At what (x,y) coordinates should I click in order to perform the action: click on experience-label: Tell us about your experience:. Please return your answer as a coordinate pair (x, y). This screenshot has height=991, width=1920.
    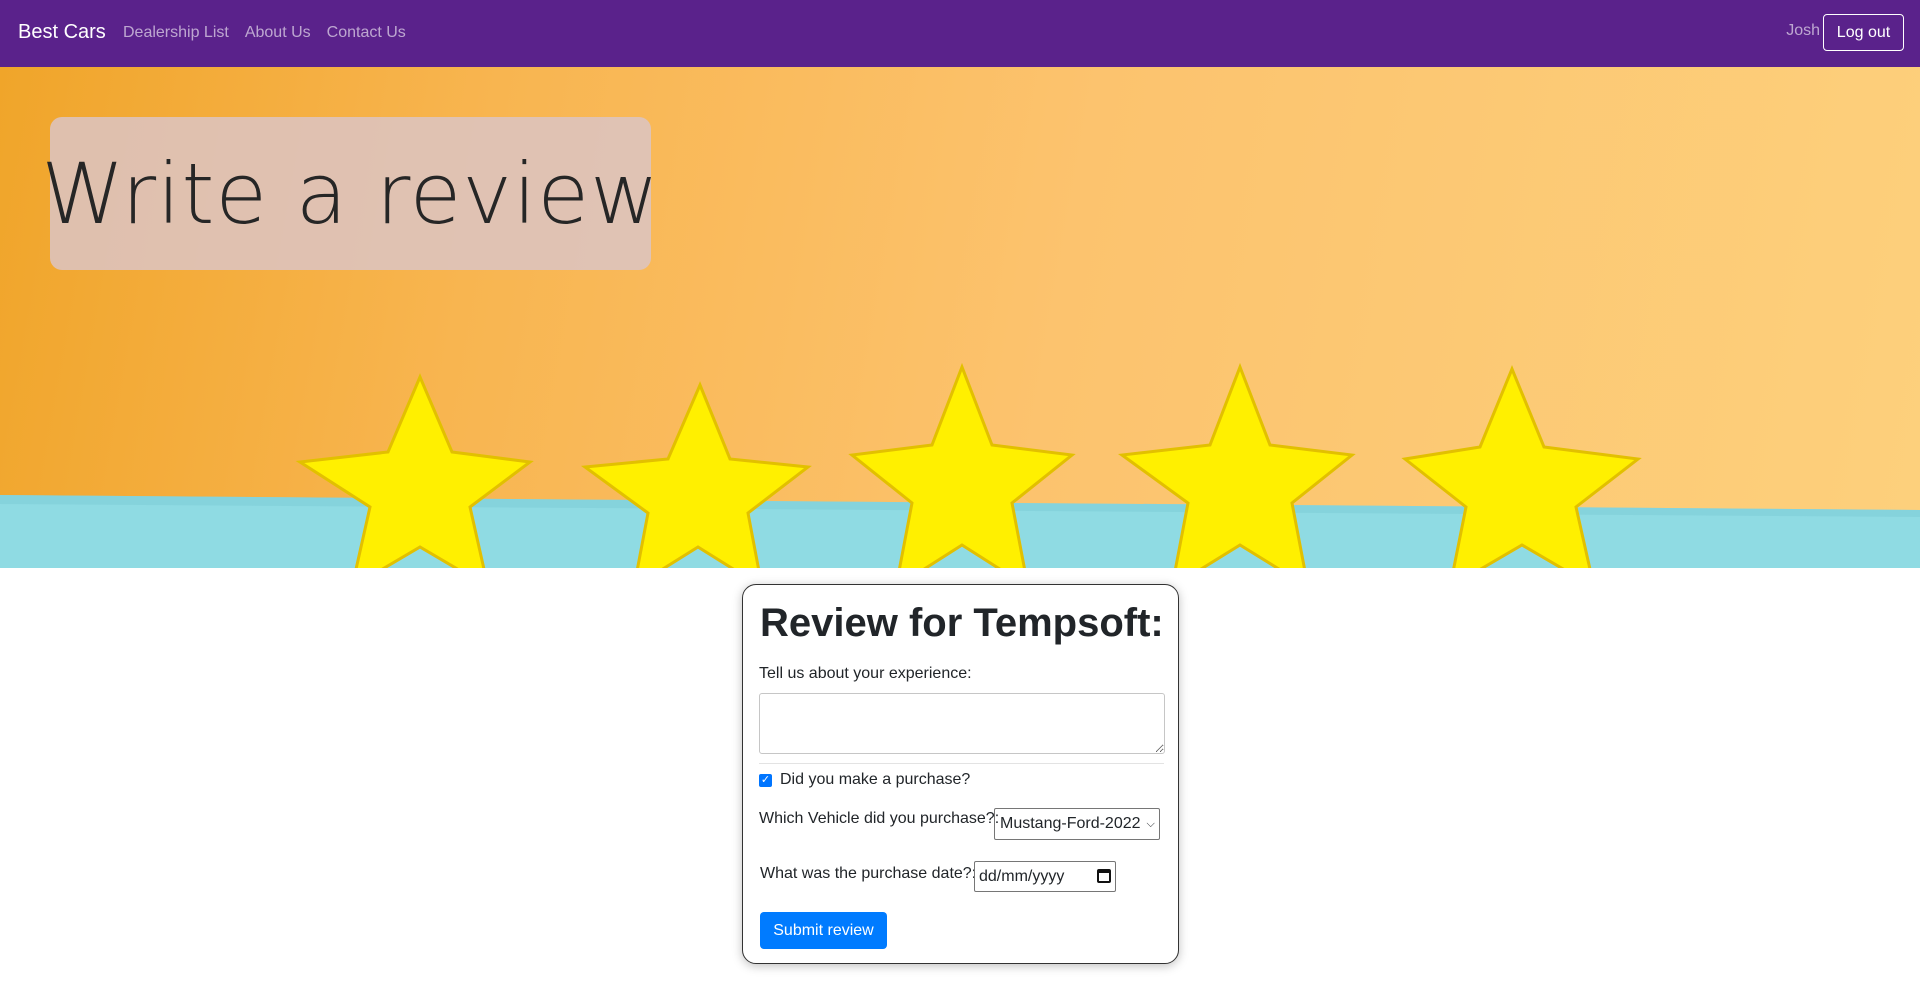
    Looking at the image, I should click on (865, 673).